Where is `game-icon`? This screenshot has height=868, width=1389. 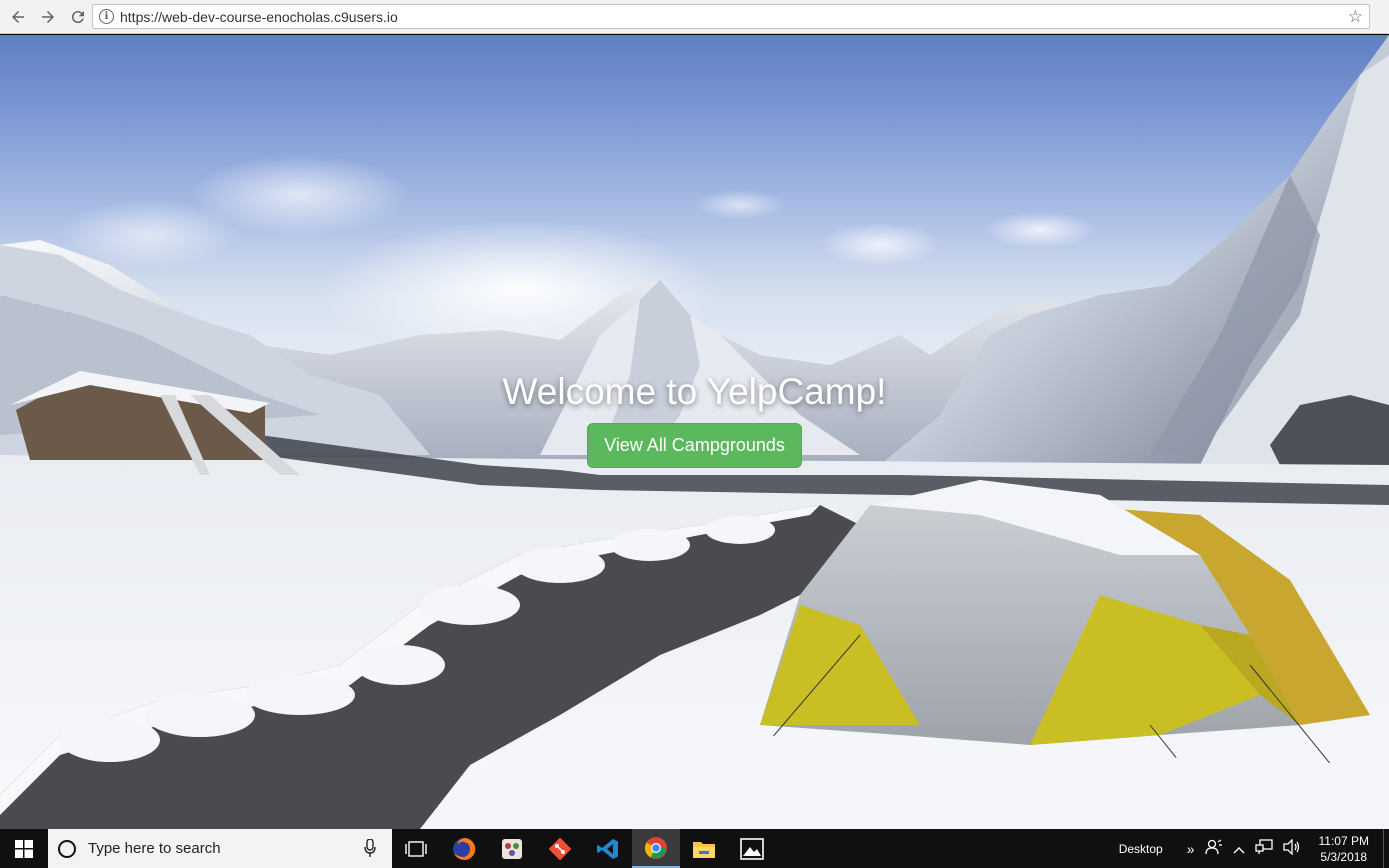
game-icon is located at coordinates (512, 848).